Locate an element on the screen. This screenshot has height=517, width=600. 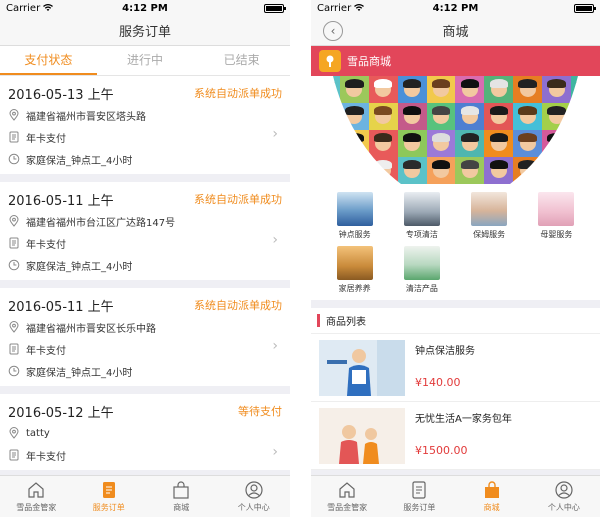
order-status: 等待支付 is located at coordinates (260, 411).